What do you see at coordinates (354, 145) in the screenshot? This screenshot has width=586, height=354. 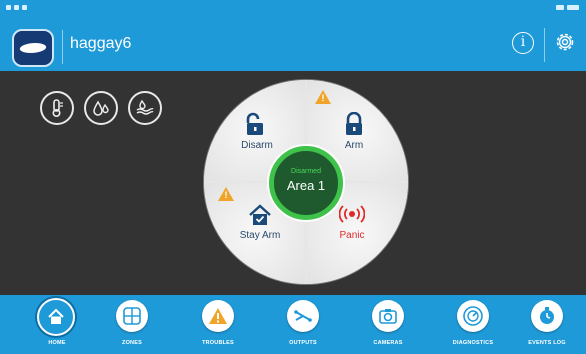 I see `arm-label: Arm` at bounding box center [354, 145].